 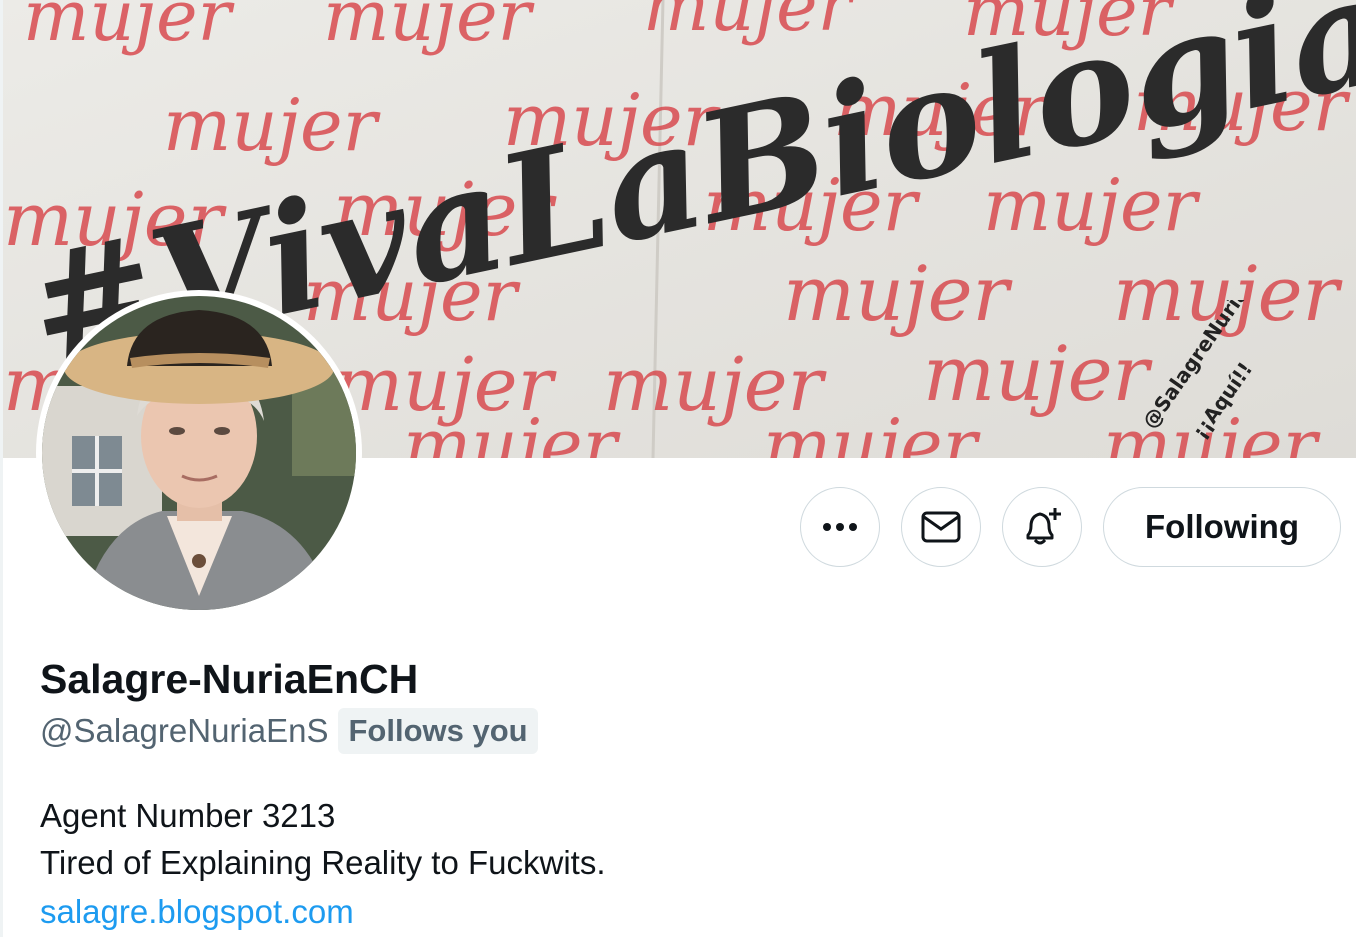 I want to click on user-handle: @SalagreNuriaEnS, so click(x=184, y=730).